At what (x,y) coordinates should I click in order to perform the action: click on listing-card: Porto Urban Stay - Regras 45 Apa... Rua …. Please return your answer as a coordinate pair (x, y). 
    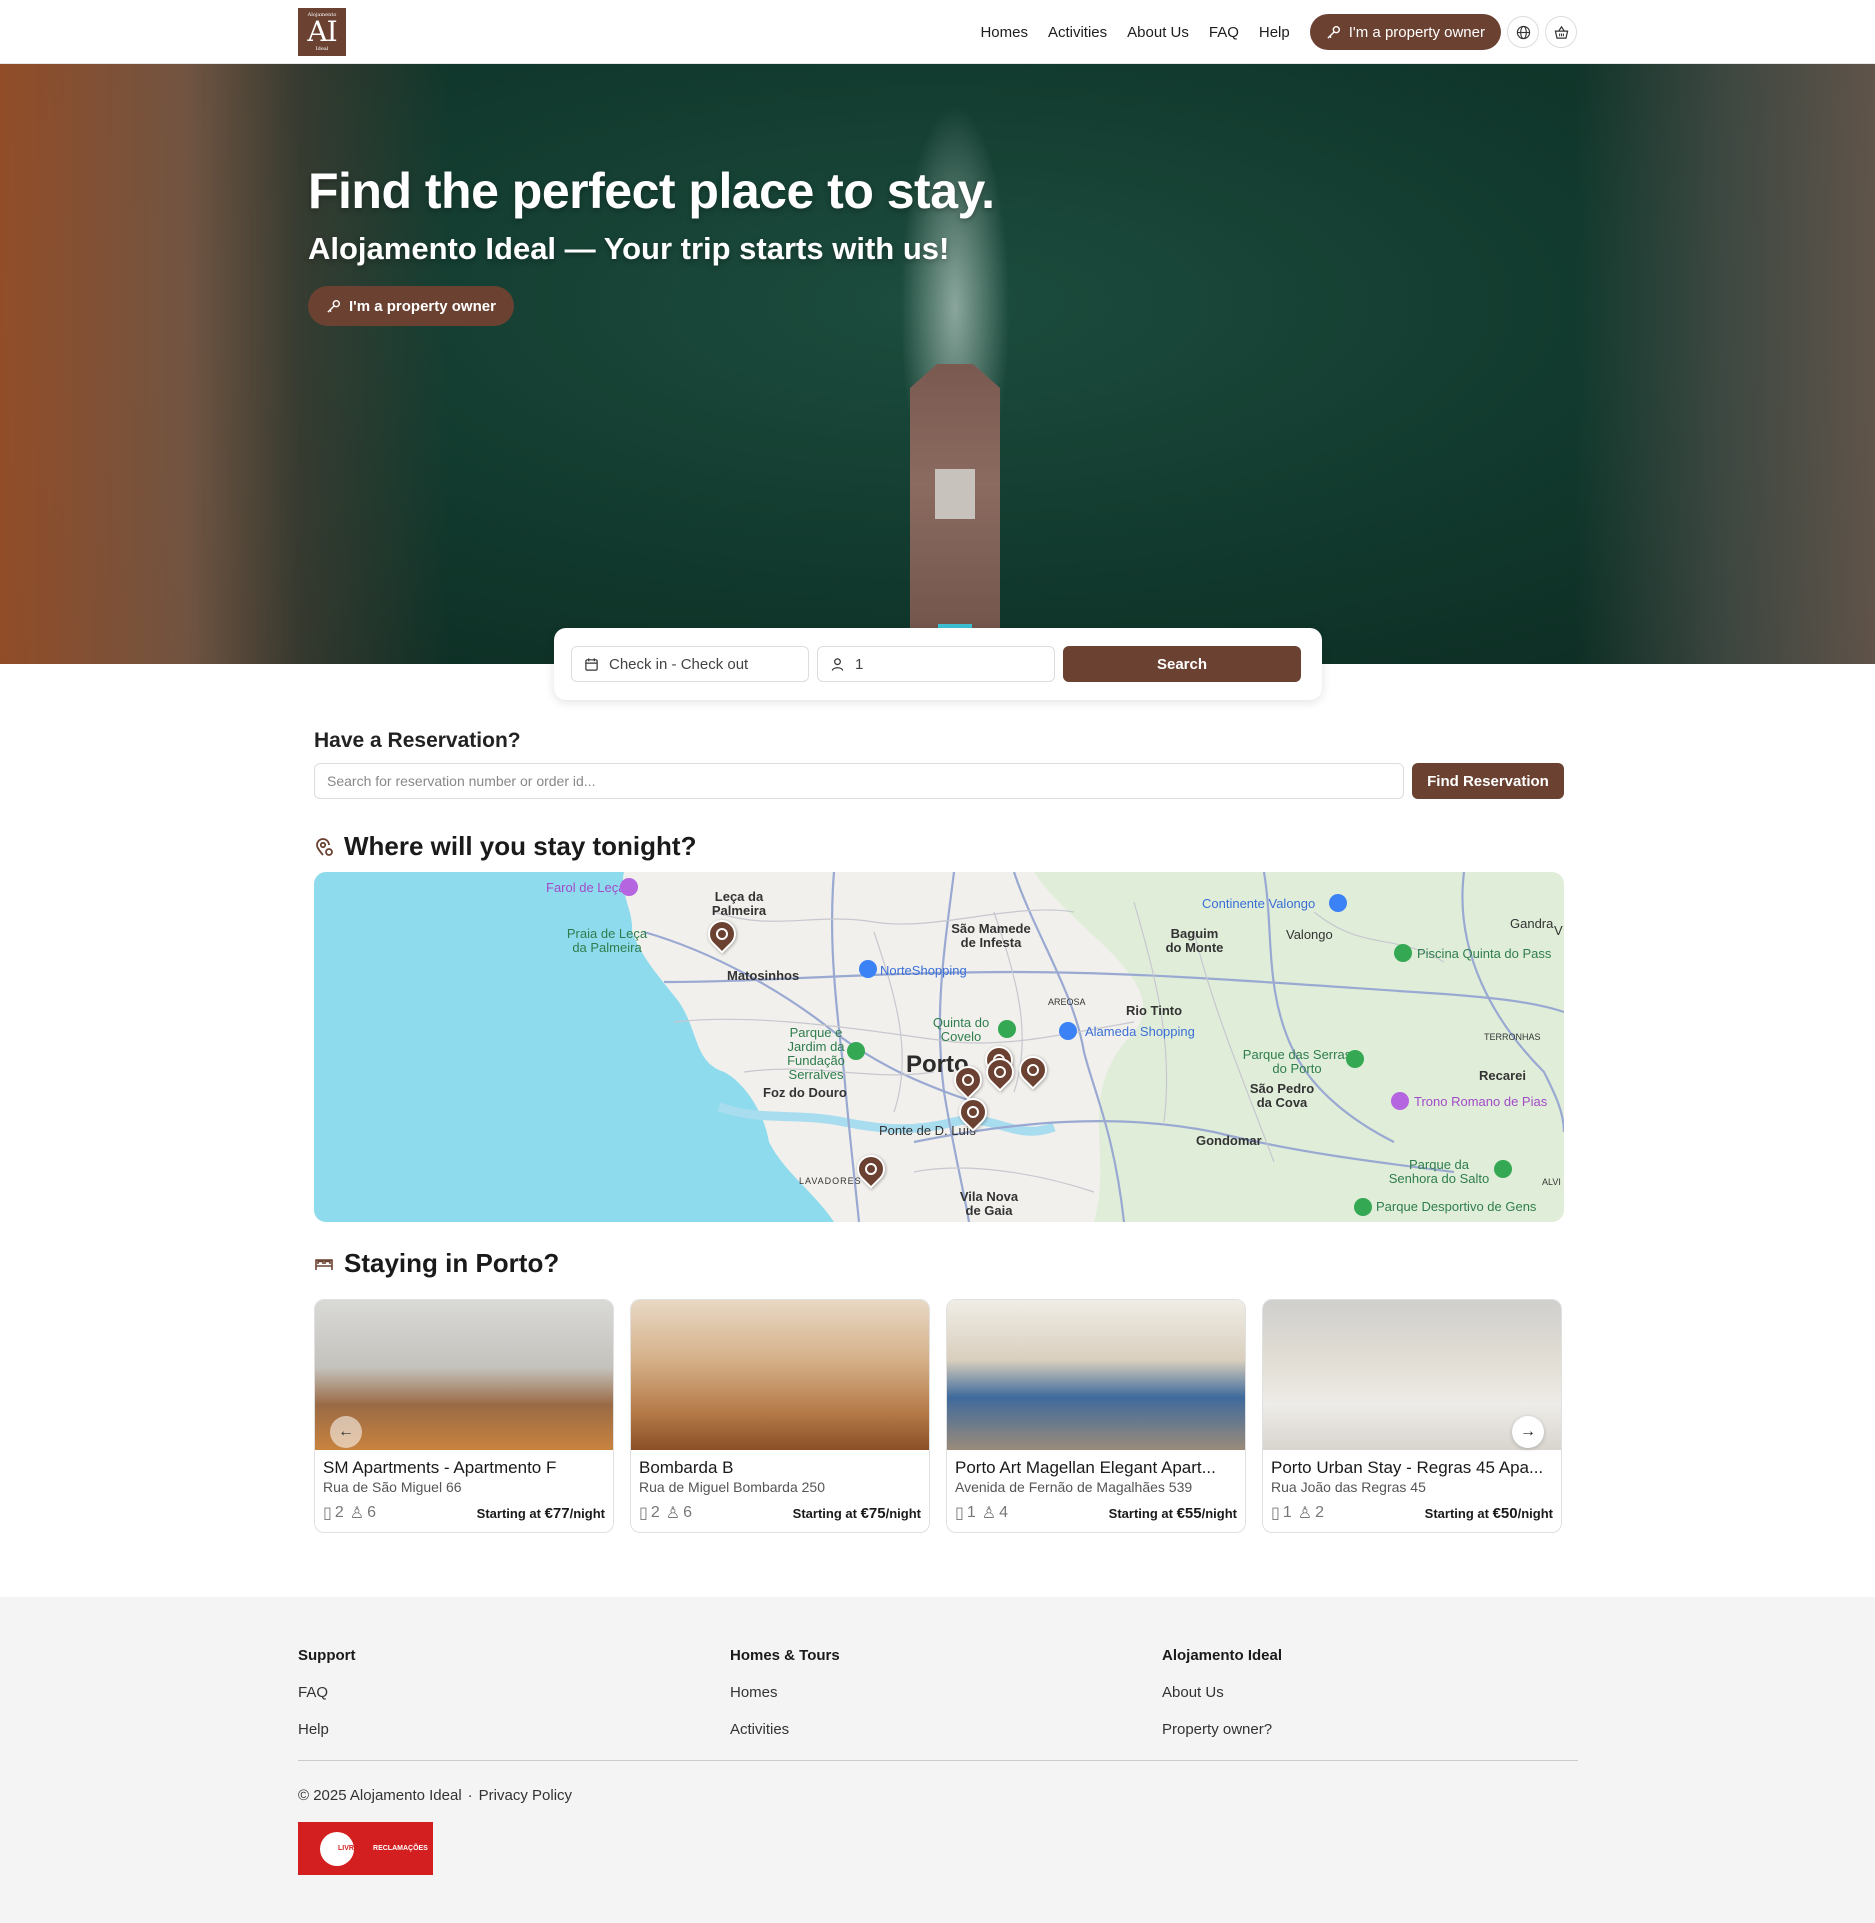
    Looking at the image, I should click on (1412, 1416).